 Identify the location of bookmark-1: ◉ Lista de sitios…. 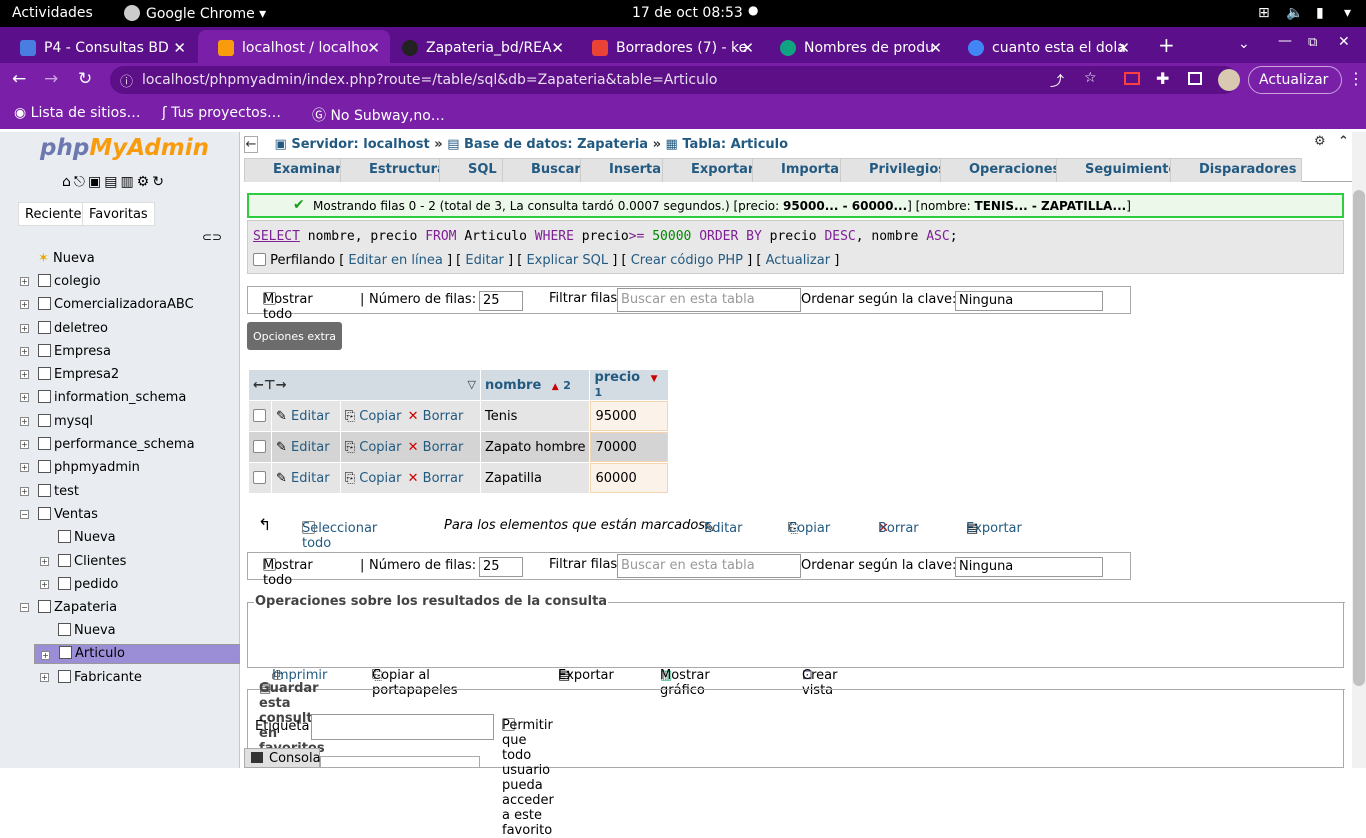
(77, 113).